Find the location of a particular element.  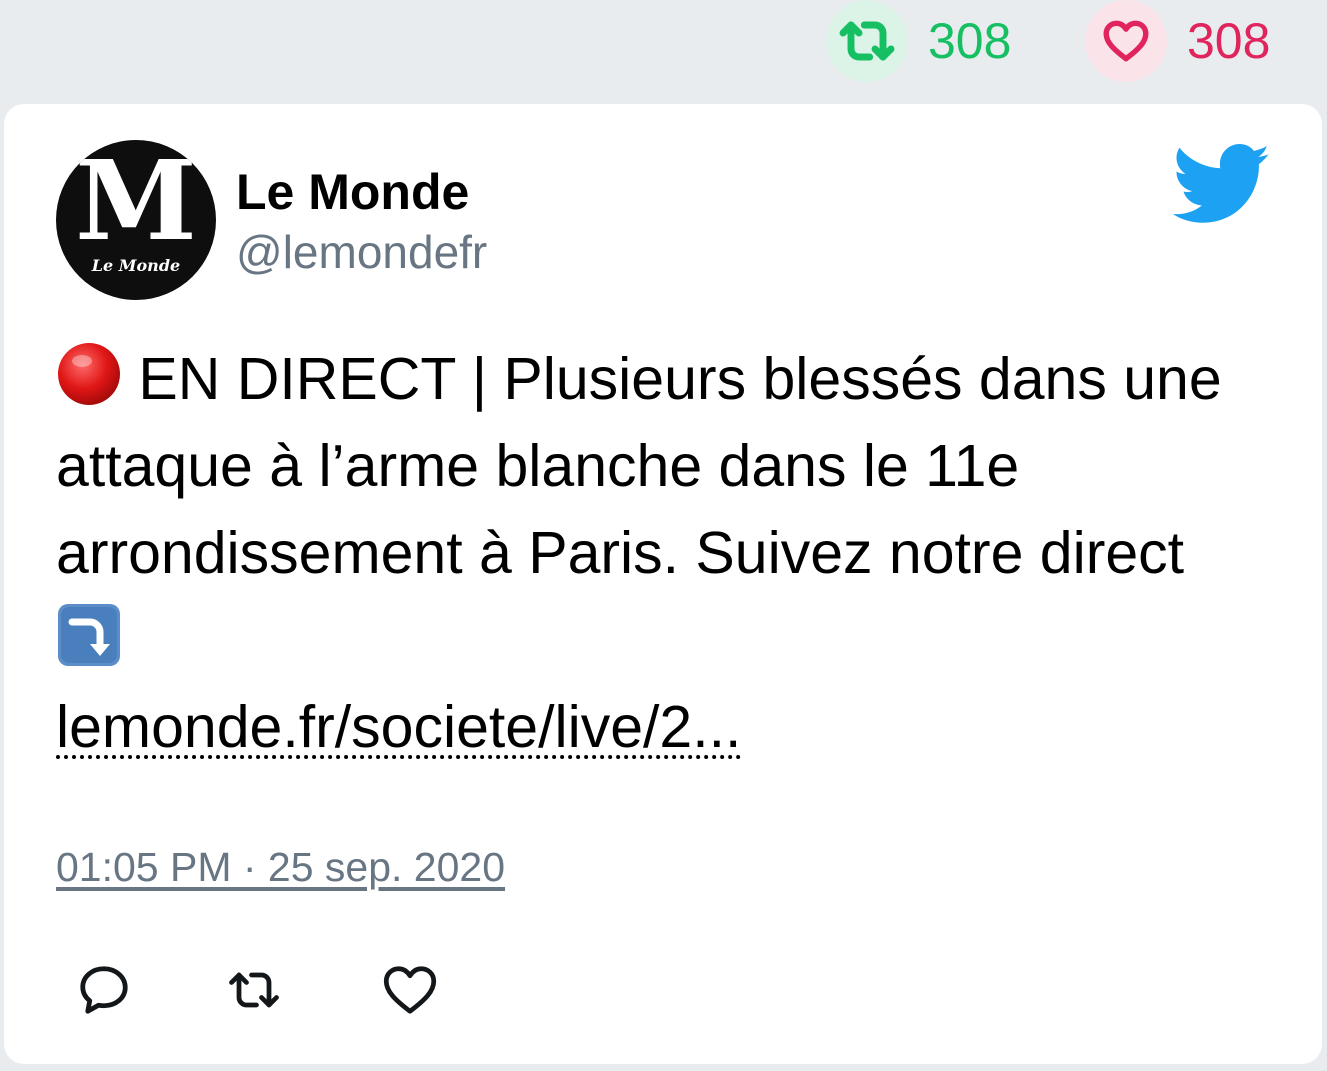

retweet-count: 308 is located at coordinates (970, 41).